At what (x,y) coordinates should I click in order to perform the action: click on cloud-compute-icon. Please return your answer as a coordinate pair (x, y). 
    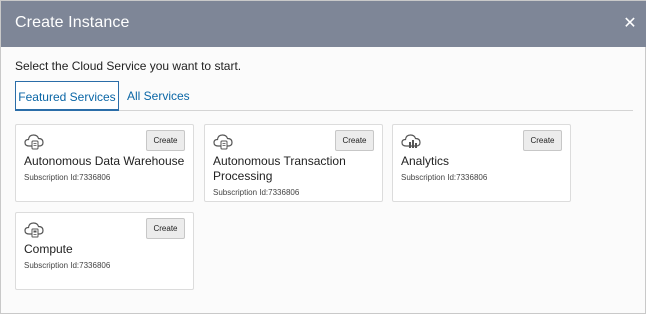
    Looking at the image, I should click on (34, 230).